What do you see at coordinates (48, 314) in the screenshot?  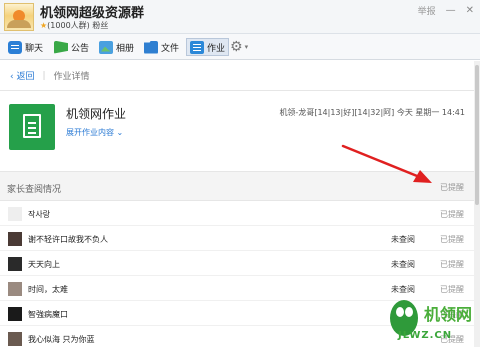 I see `parent-name: 智強病魔口` at bounding box center [48, 314].